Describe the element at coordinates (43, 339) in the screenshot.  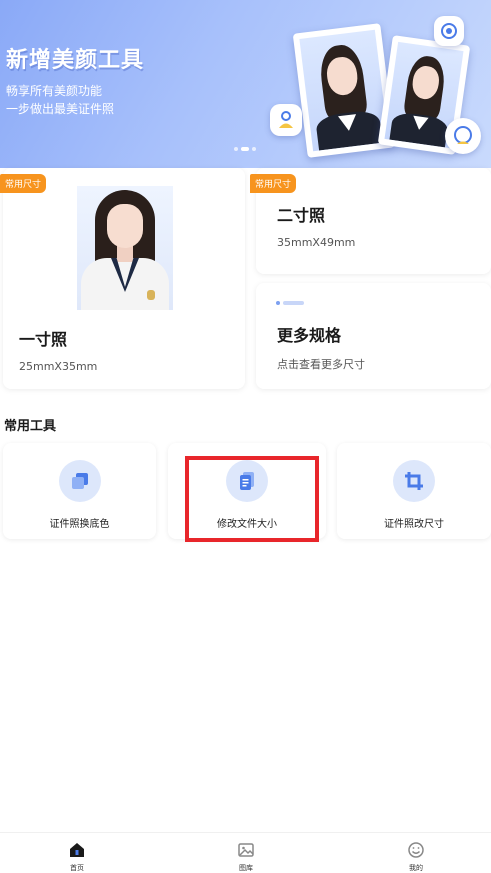
I see `size-title: 一寸照` at that location.